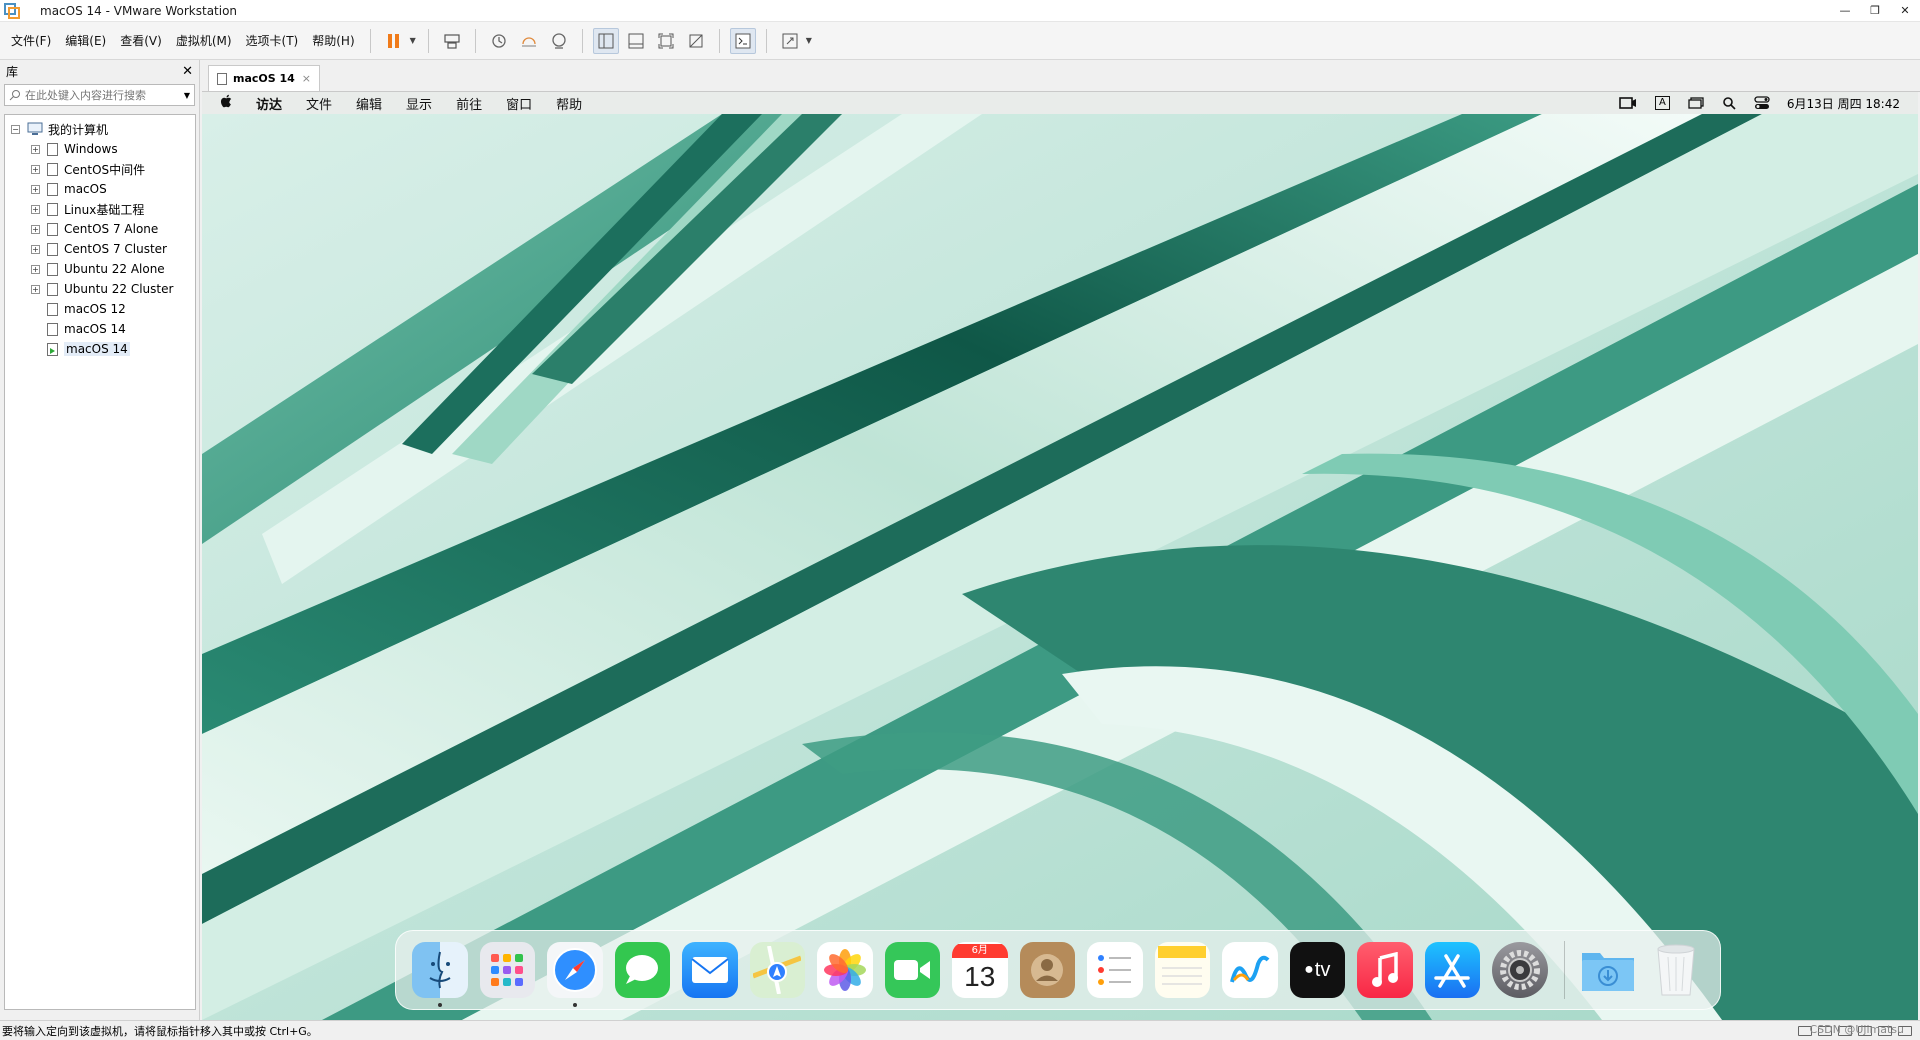 This screenshot has height=1040, width=1920. Describe the element at coordinates (100, 249) in the screenshot. I see `tree-item-folder: + CentOS 7 Cluster` at that location.